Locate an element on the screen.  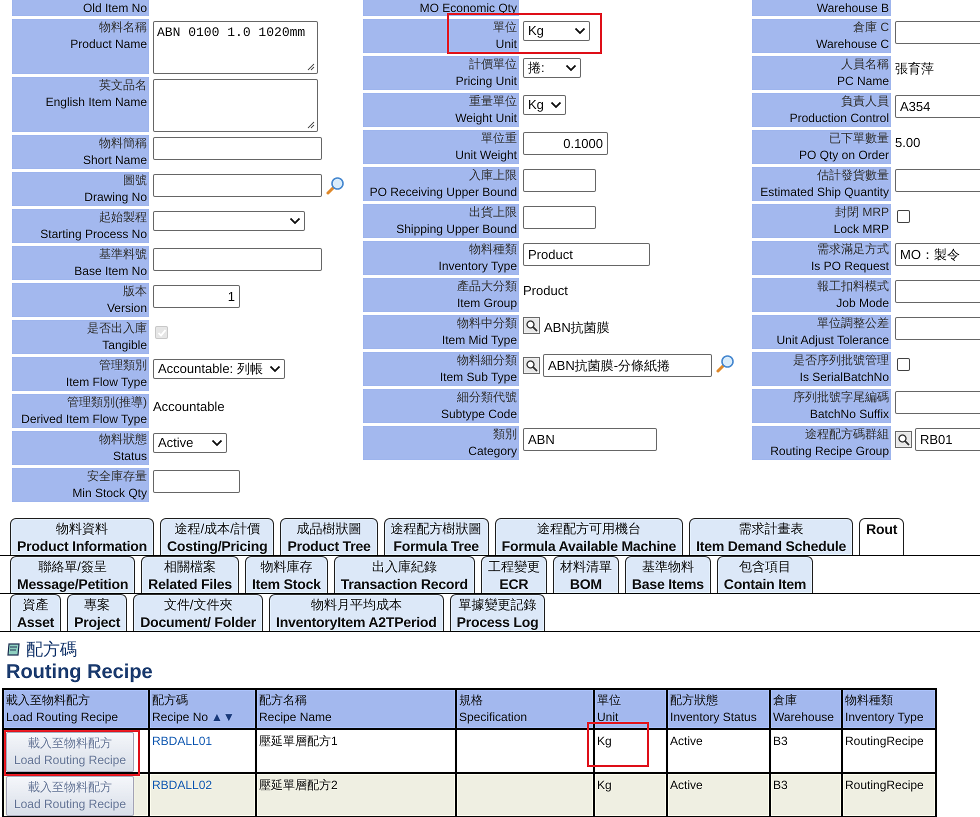
input-field: RB01 is located at coordinates (947, 439).